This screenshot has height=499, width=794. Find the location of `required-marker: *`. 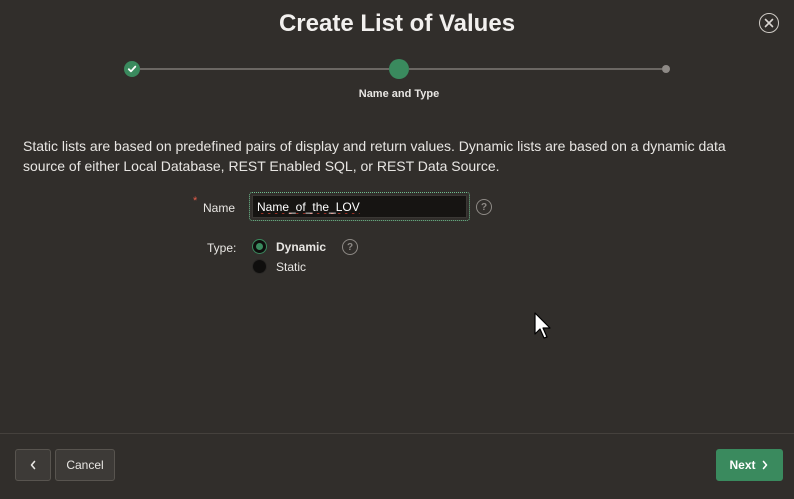

required-marker: * is located at coordinates (195, 201).